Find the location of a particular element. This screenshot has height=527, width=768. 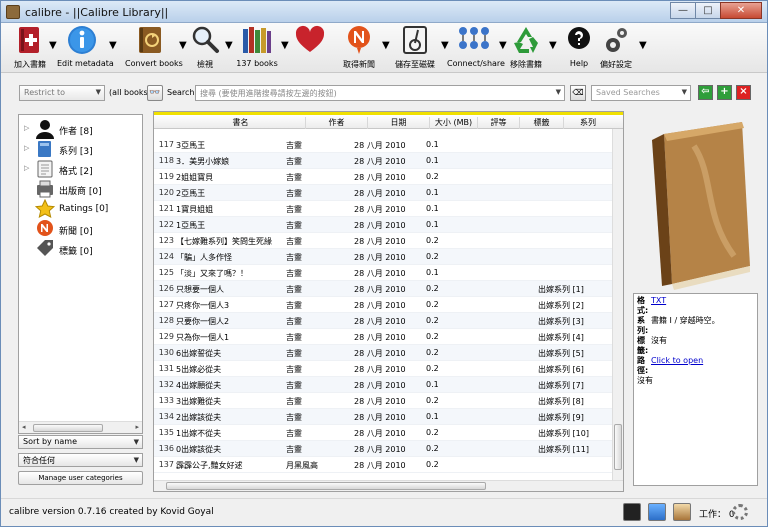

chevron-down-icon: ▼ is located at coordinates (98, 92).